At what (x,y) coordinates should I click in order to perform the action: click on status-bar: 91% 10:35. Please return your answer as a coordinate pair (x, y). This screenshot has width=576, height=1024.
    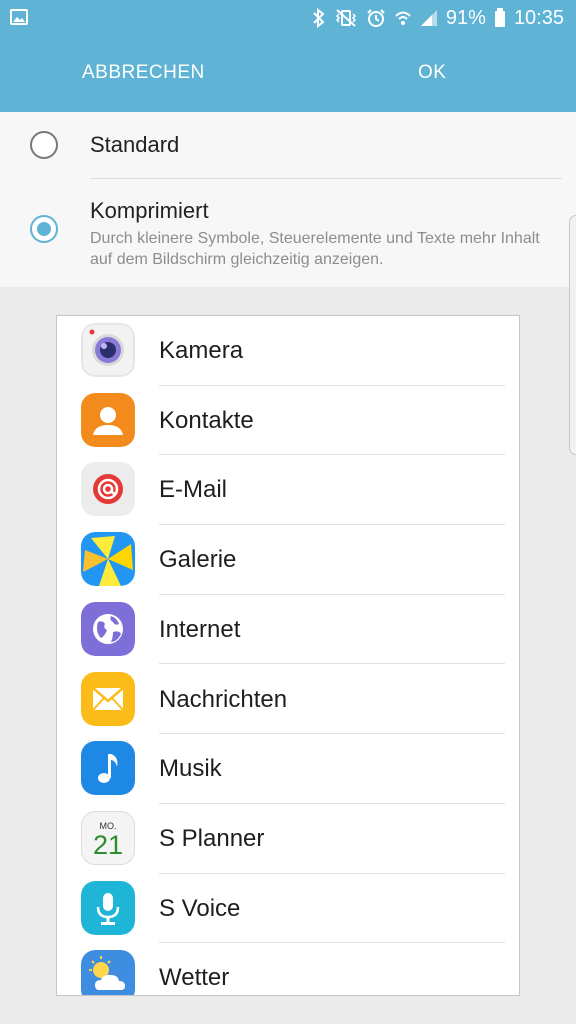
    Looking at the image, I should click on (288, 18).